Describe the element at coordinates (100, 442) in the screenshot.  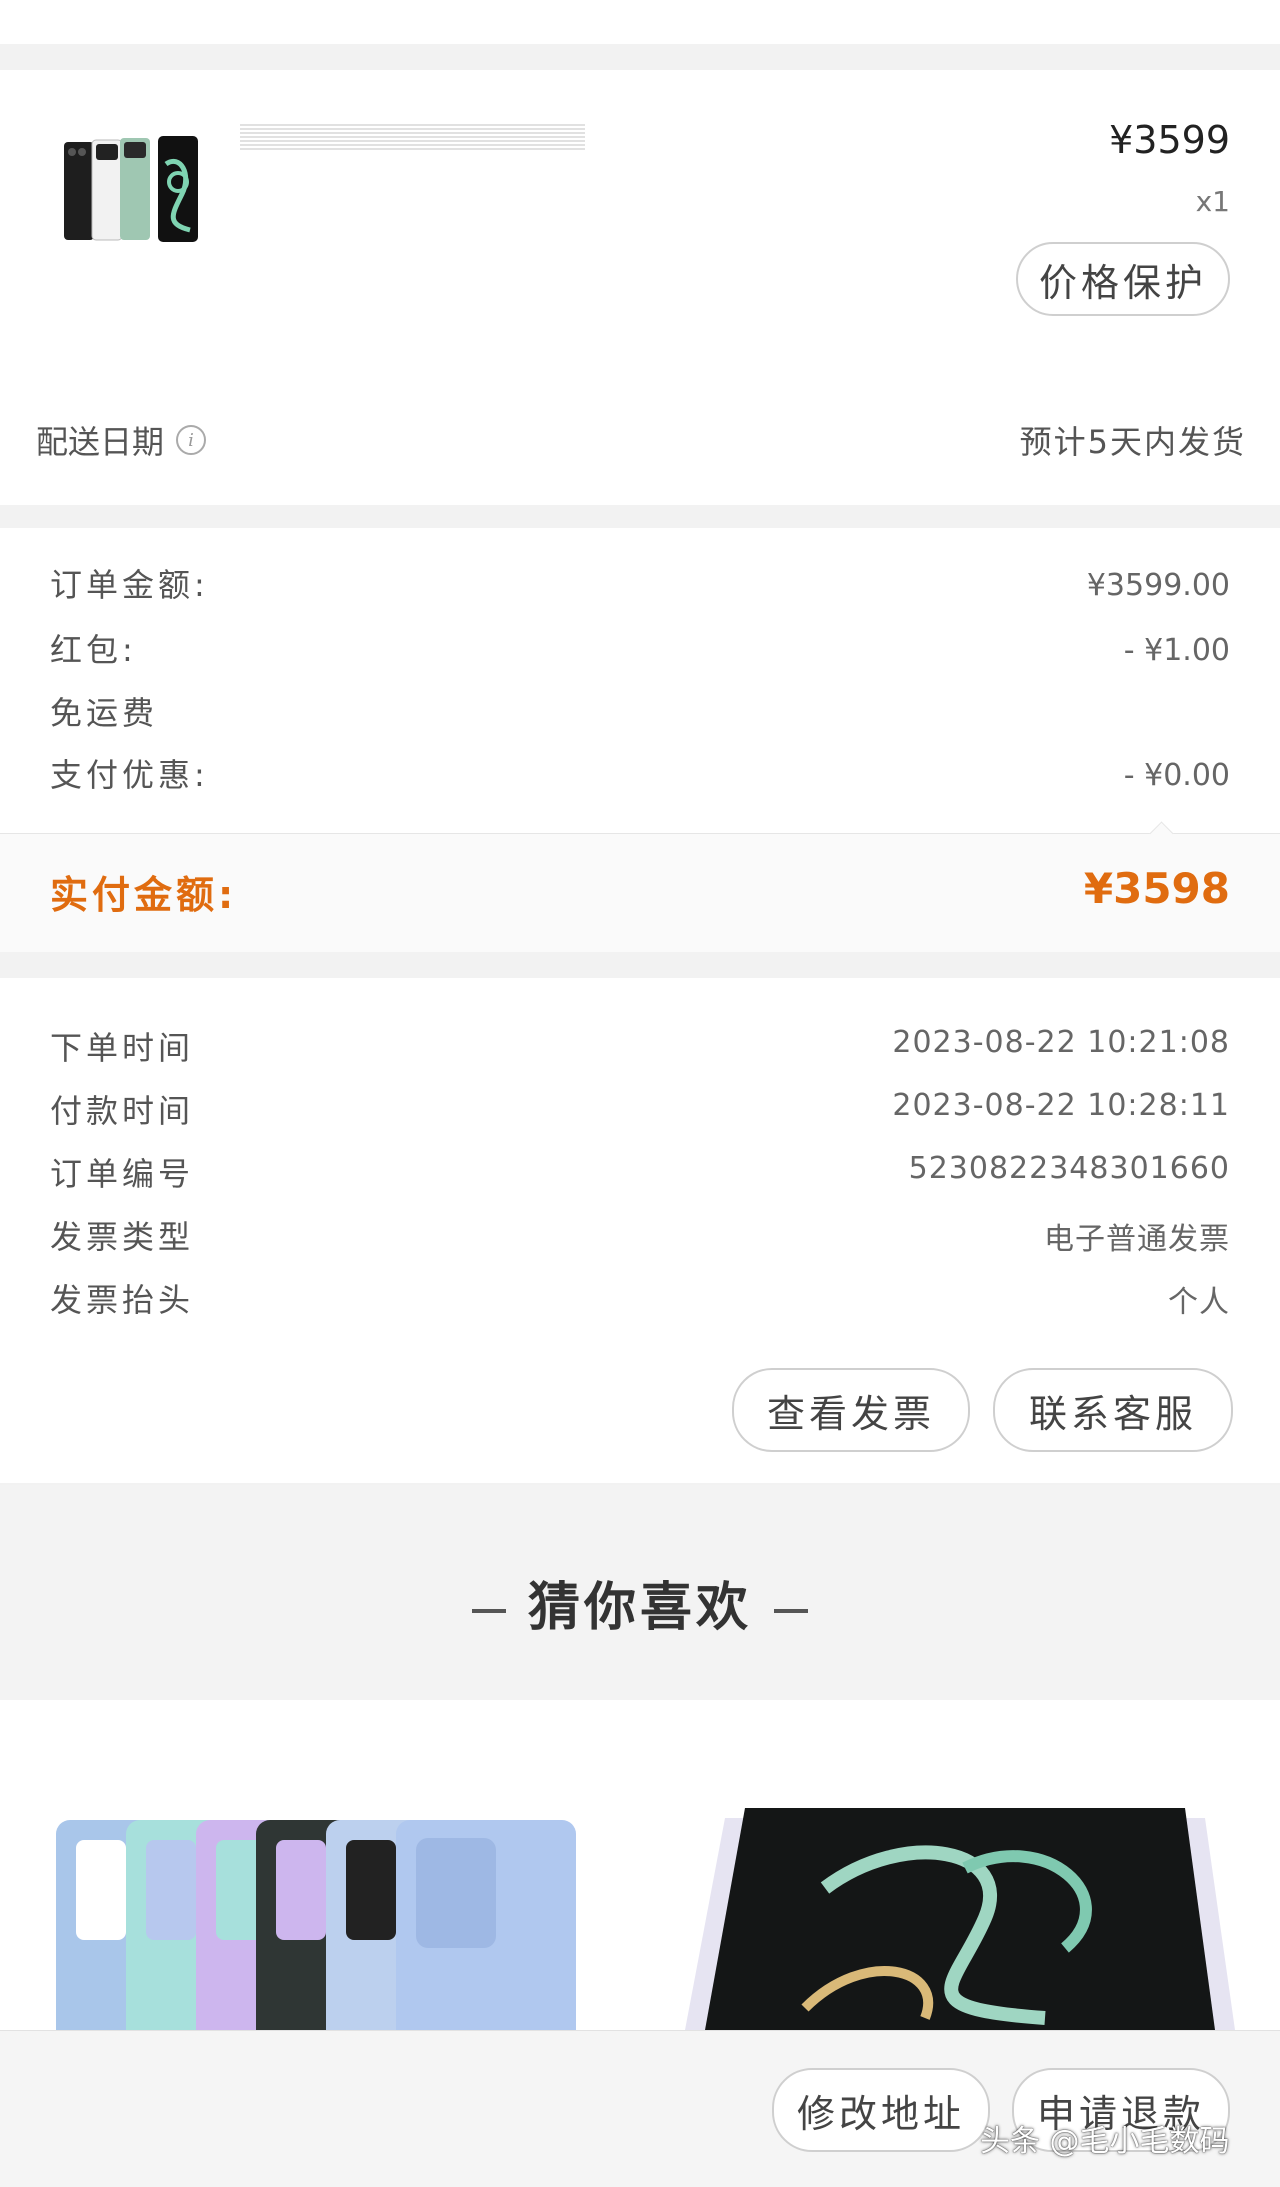
I see `delivery-date-text: 配送日期` at that location.